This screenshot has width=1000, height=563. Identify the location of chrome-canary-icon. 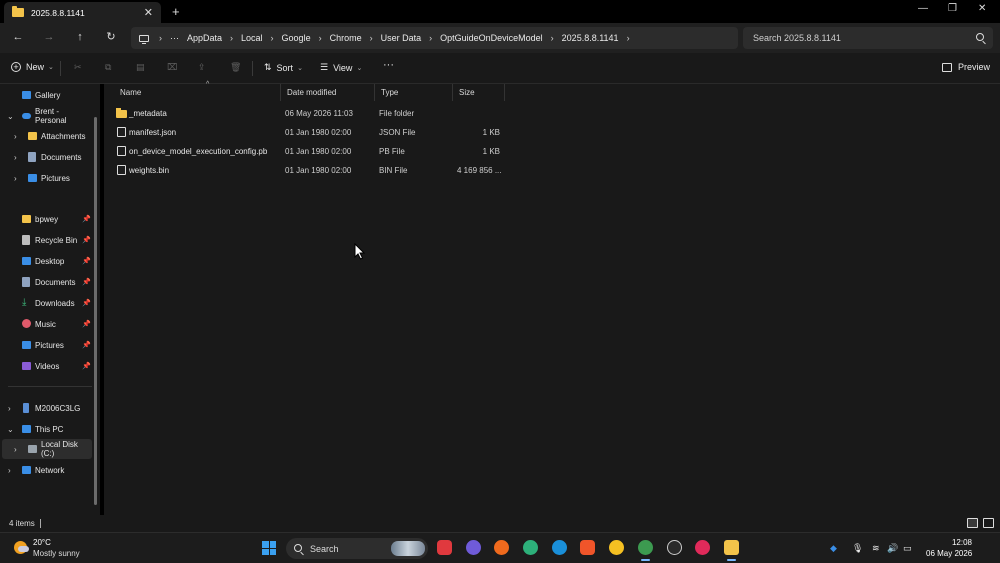
(616, 547).